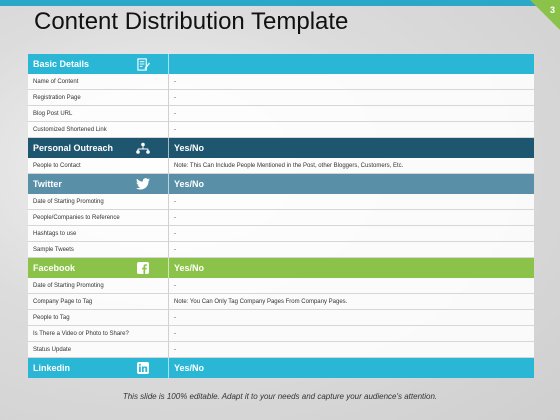  Describe the element at coordinates (281, 268) in the screenshot. I see `section-header-facebook: Facebook Yes/No` at that location.